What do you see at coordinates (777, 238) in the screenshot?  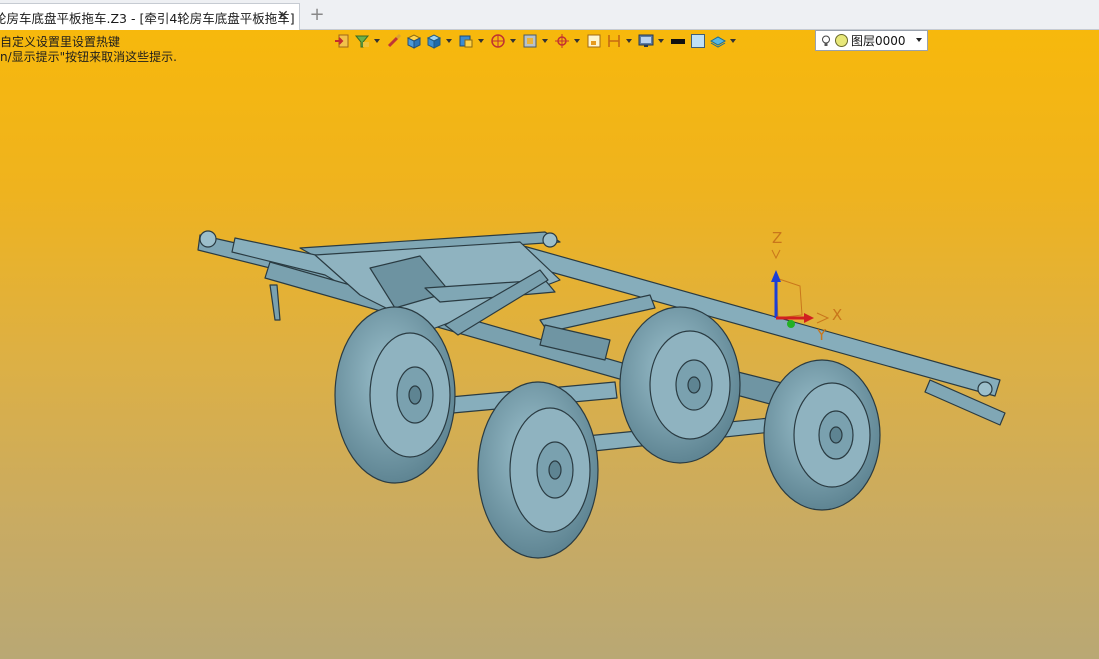 I see `axis-label-z: Z` at bounding box center [777, 238].